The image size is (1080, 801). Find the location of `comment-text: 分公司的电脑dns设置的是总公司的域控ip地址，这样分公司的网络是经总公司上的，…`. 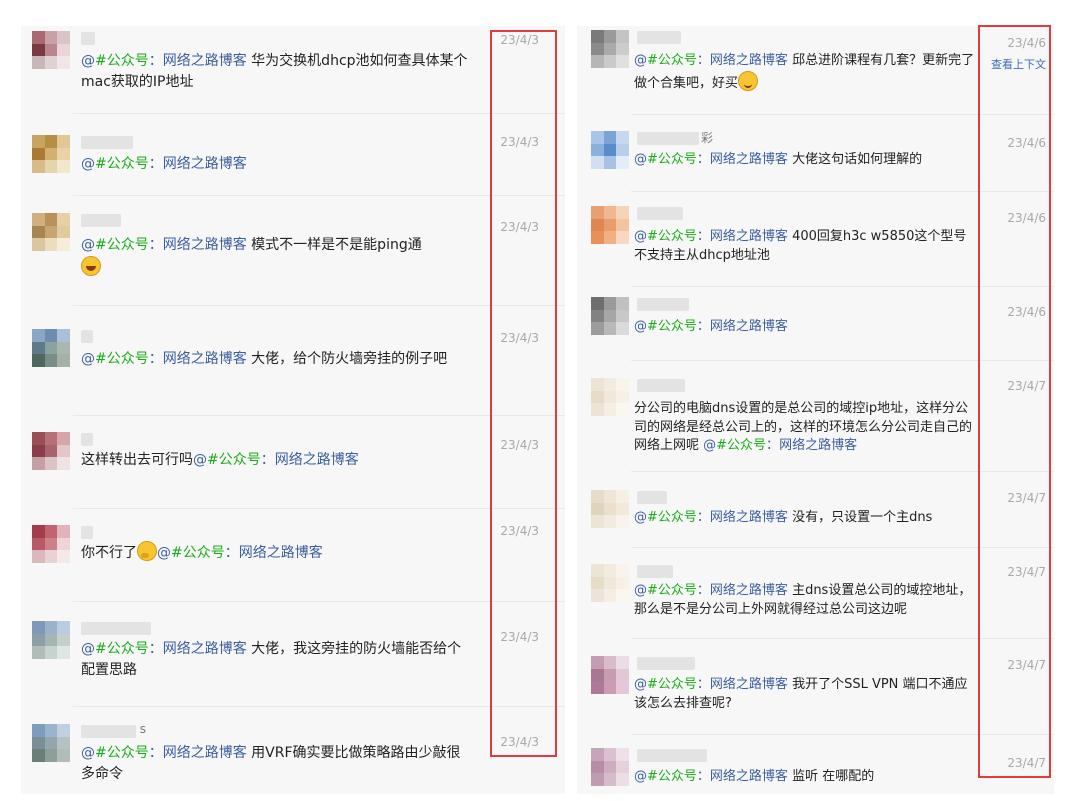

comment-text: 分公司的电脑dns设置的是总公司的域控ip地址，这样分公司的网络是经总公司上的，… is located at coordinates (803, 427).